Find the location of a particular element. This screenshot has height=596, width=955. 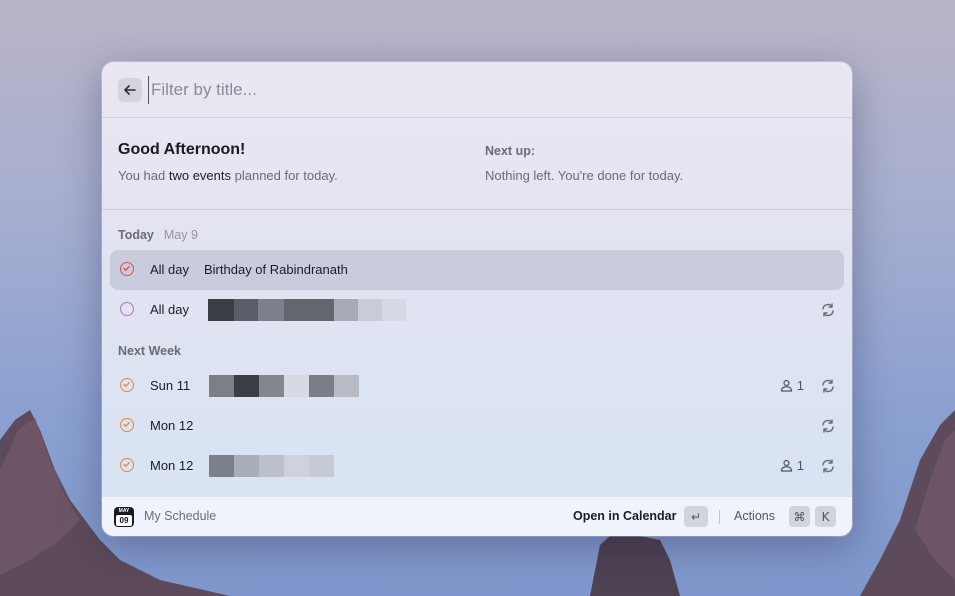

event-row: All day Birthday of Rabindranath is located at coordinates (477, 270).